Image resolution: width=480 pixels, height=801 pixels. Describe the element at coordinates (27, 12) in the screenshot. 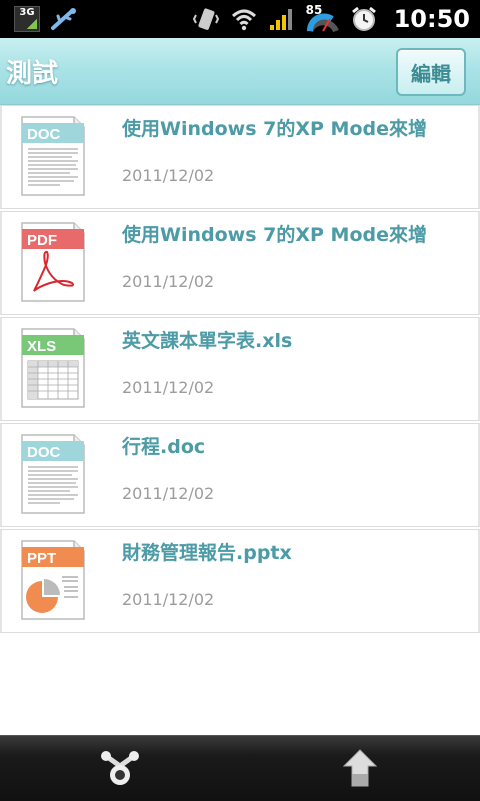

I see `network-type-label: 3G` at that location.